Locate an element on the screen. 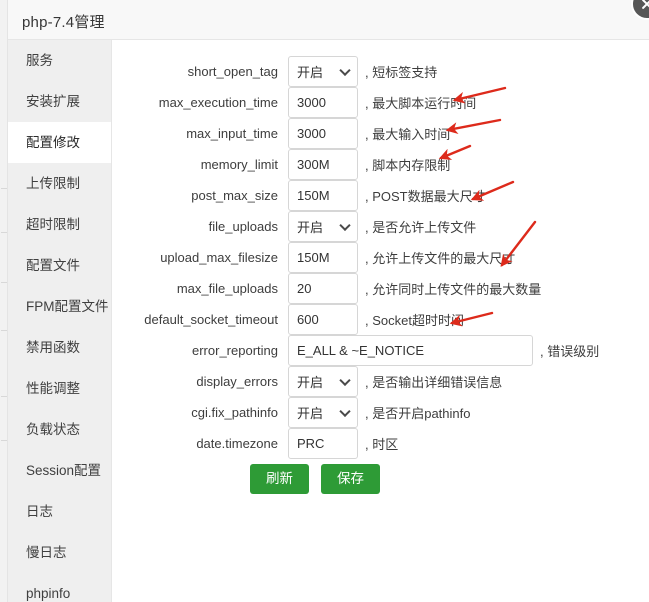 The width and height of the screenshot is (649, 602). sidebar-item-label: 负载状态 is located at coordinates (53, 429).